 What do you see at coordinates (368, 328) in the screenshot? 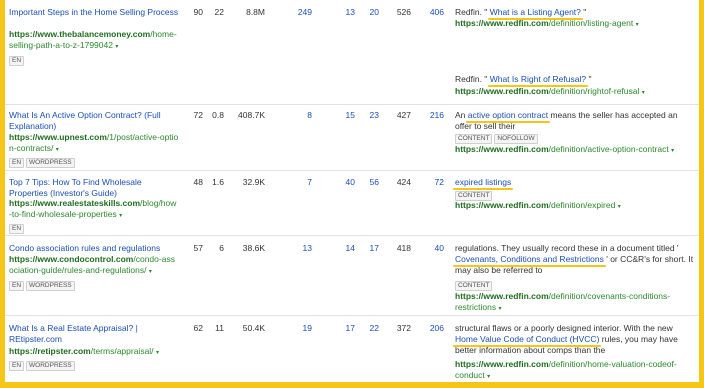
I see `external-links-link: 22` at bounding box center [368, 328].